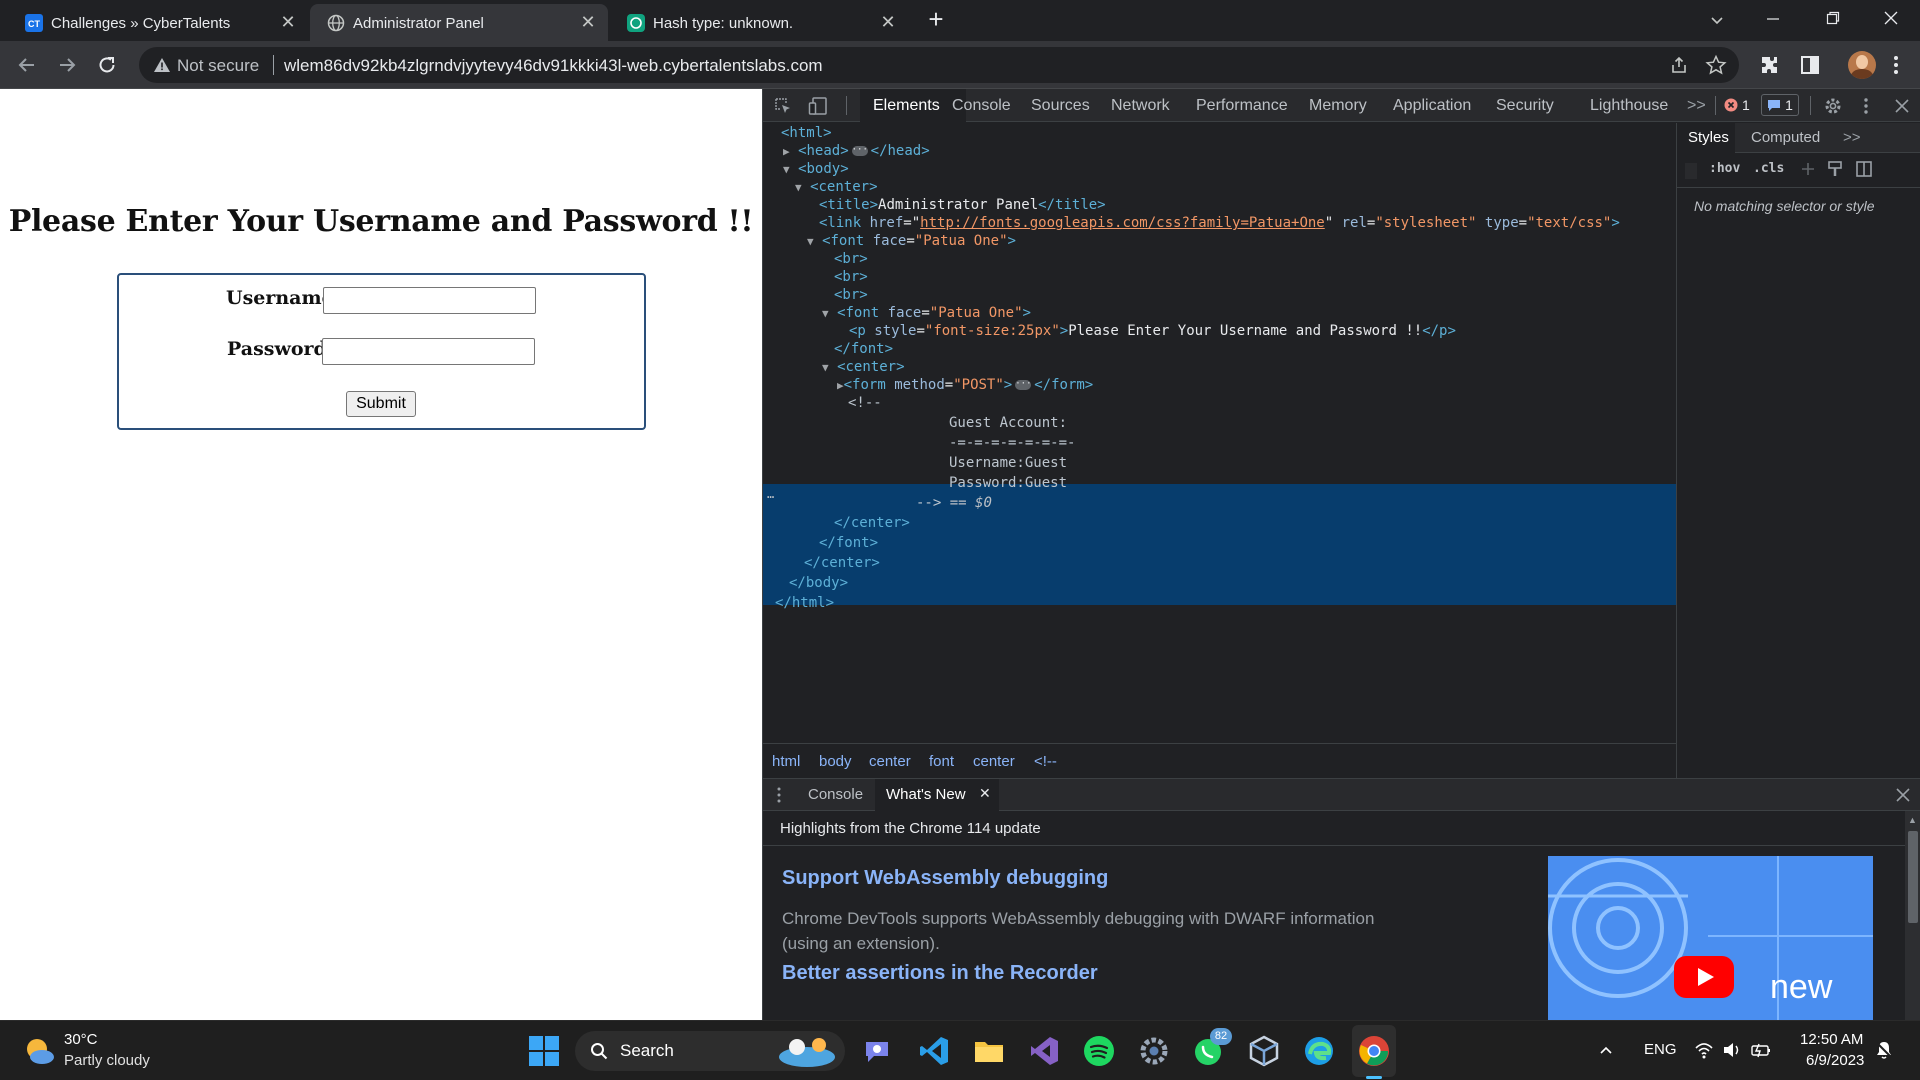  What do you see at coordinates (39, 1051) in the screenshot?
I see `weather-icon` at bounding box center [39, 1051].